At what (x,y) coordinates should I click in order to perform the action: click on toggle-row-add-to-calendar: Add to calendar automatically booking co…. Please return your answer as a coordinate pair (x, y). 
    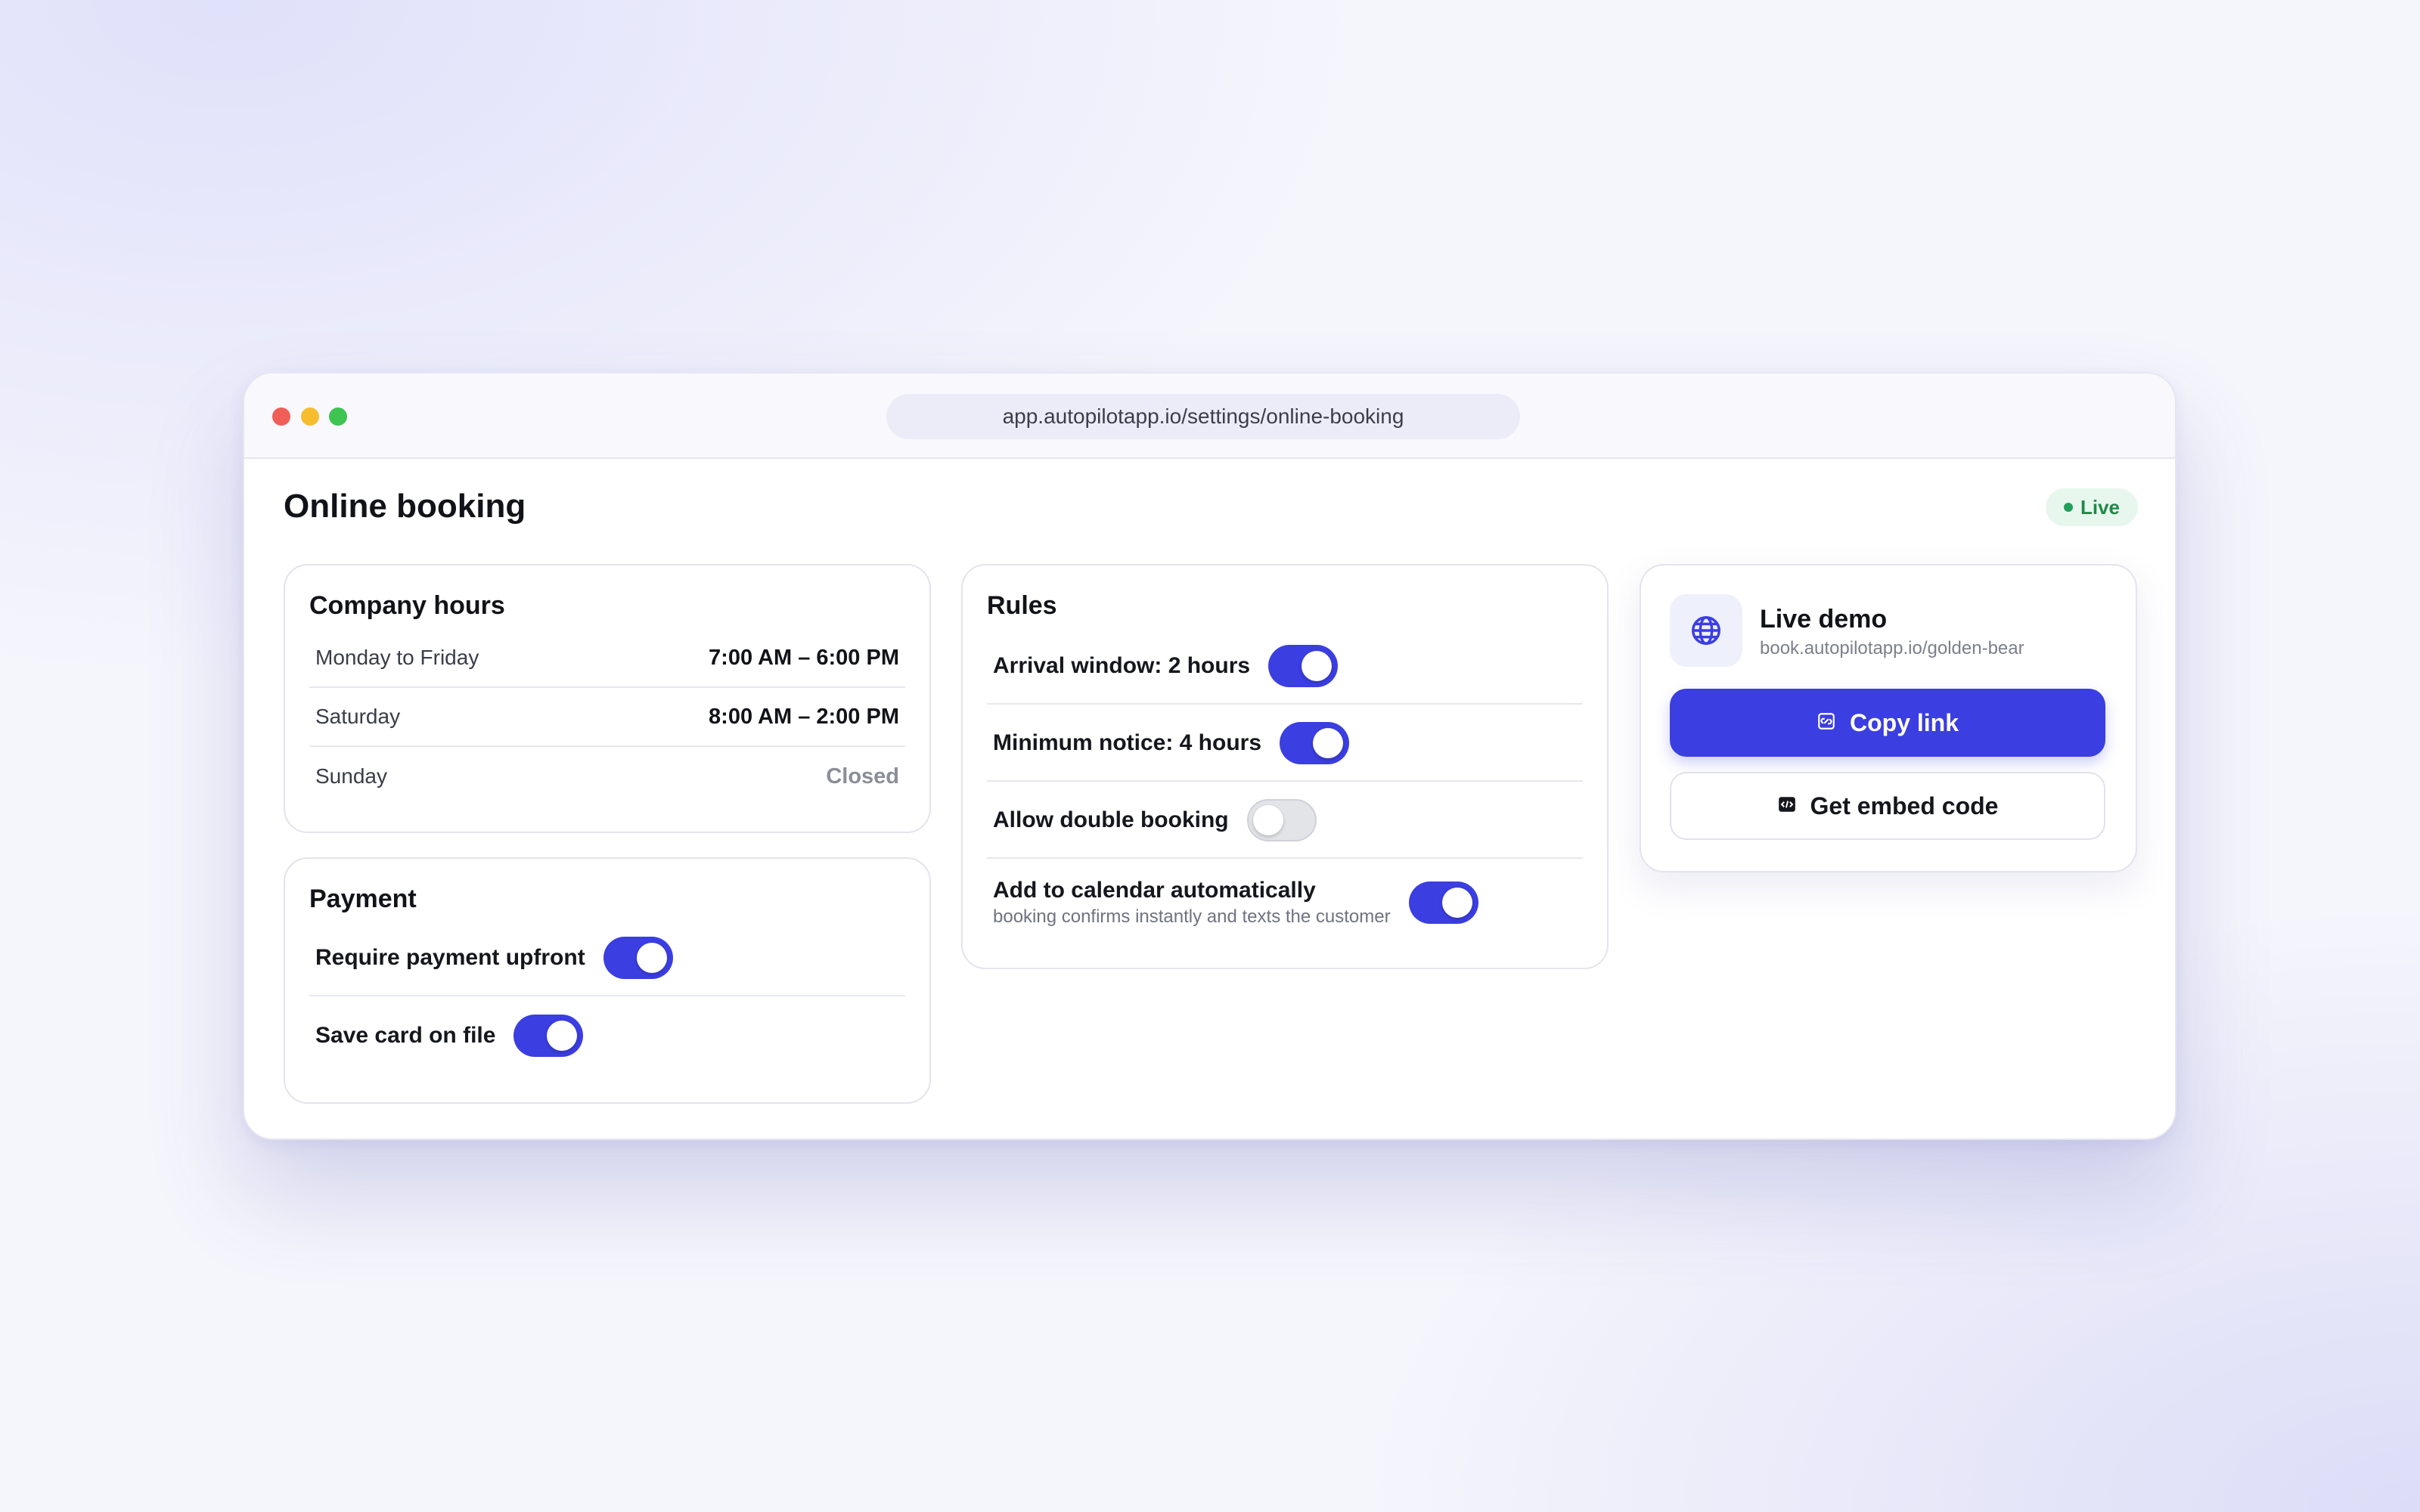
    Looking at the image, I should click on (1285, 902).